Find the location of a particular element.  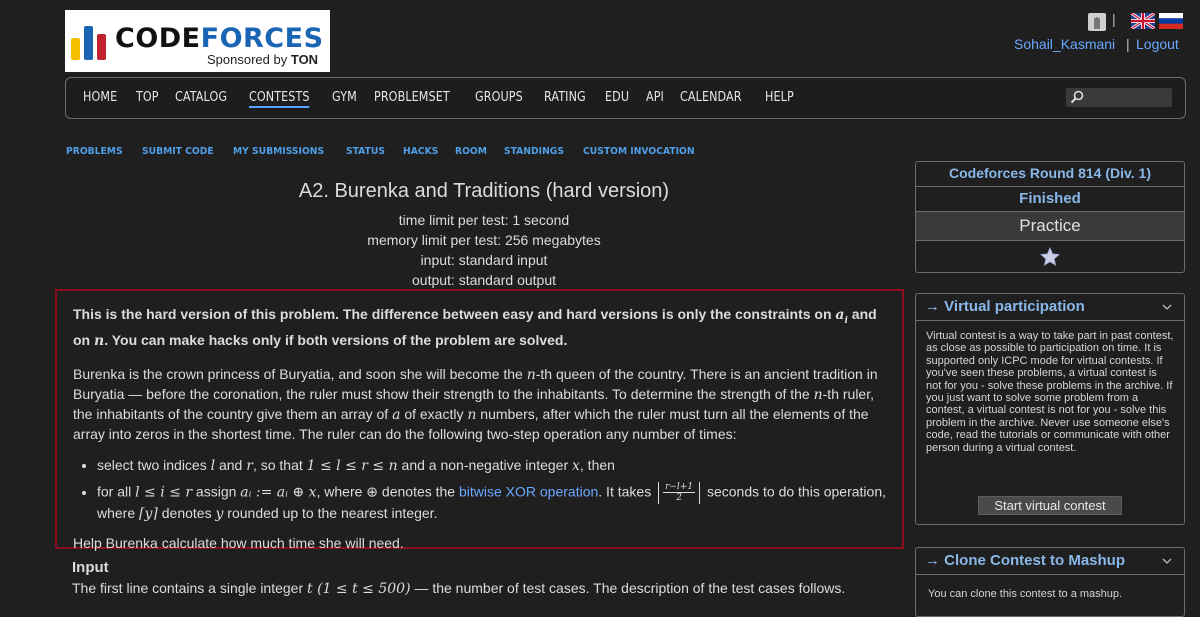

menu-item-contests: CONTESTS is located at coordinates (279, 99).